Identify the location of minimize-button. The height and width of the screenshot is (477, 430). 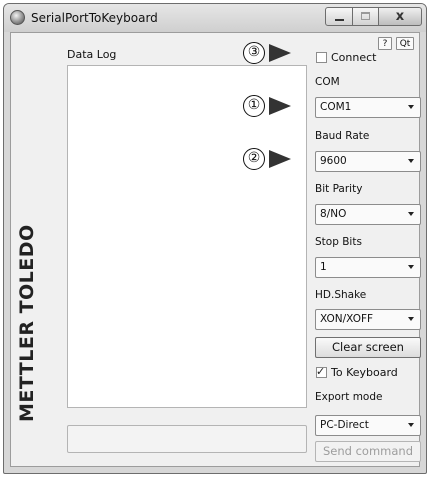
(339, 16).